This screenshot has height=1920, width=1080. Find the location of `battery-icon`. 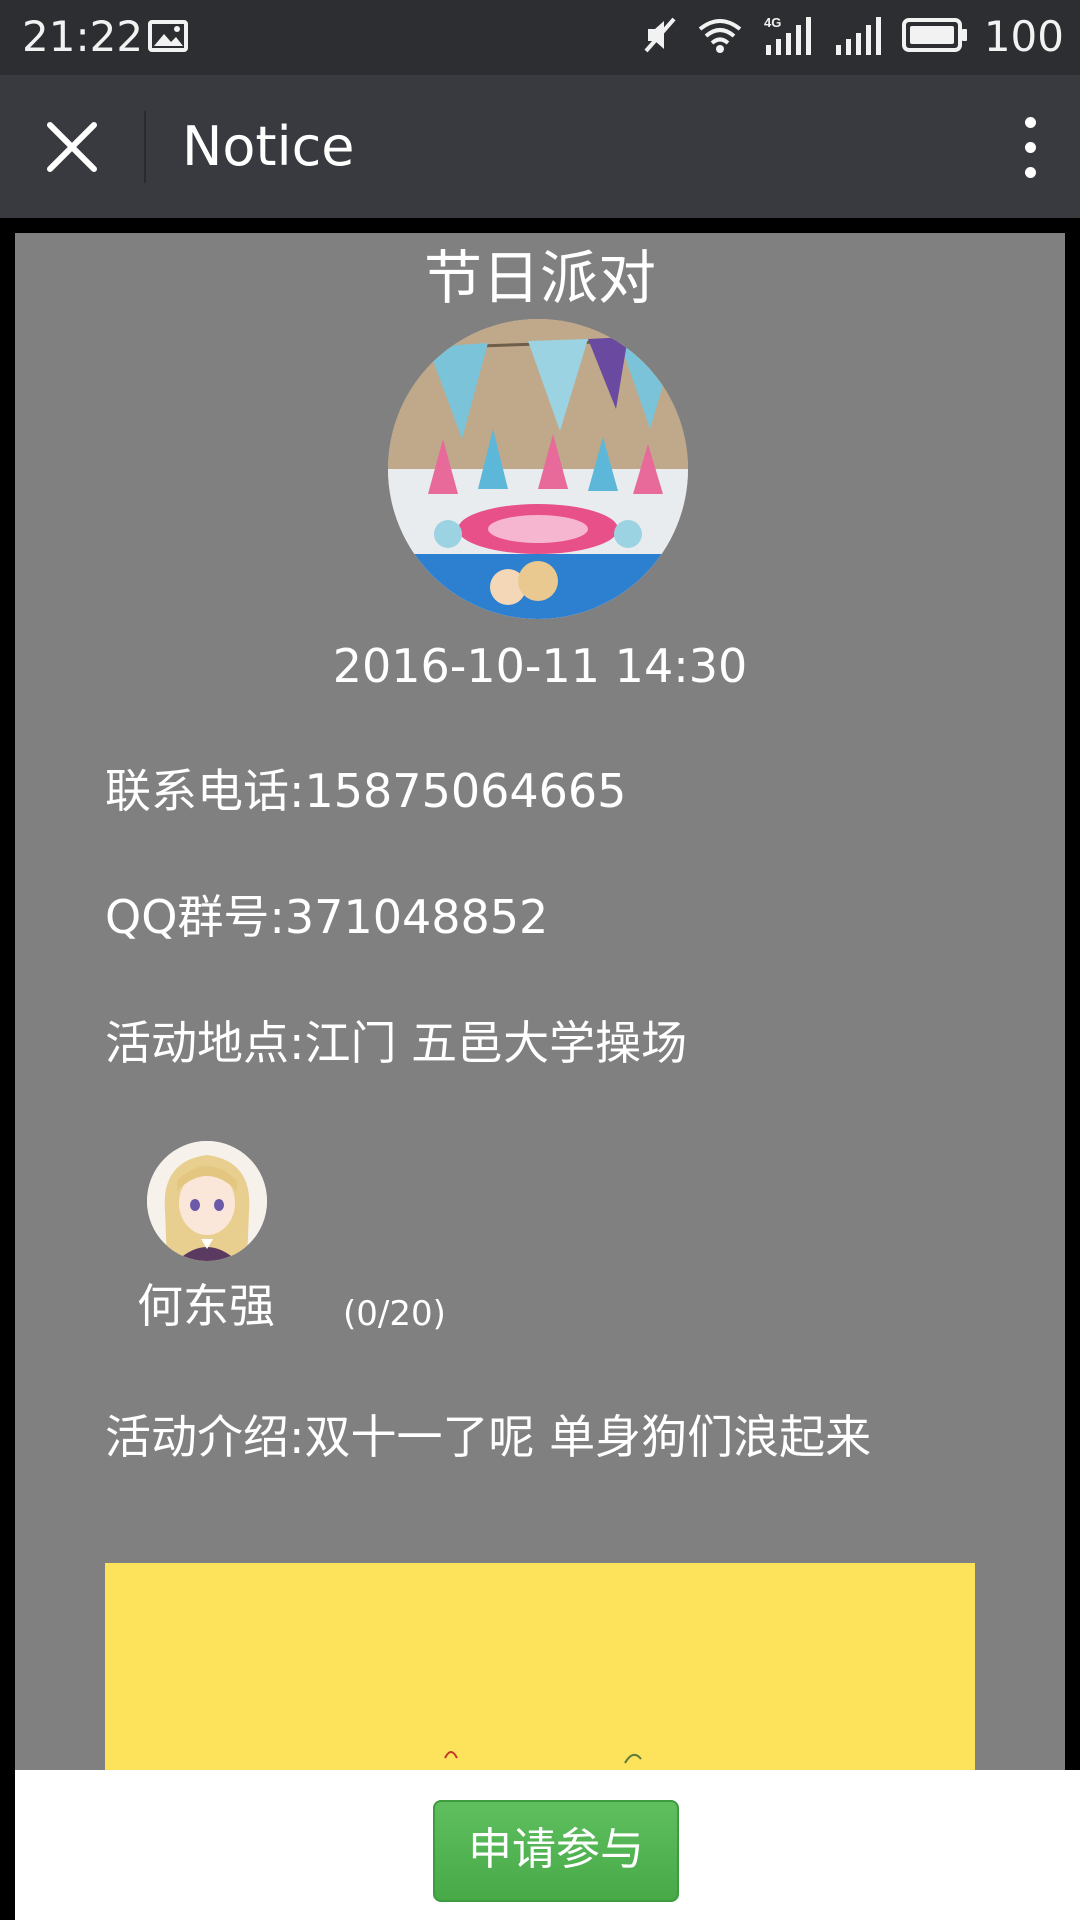

battery-icon is located at coordinates (934, 37).